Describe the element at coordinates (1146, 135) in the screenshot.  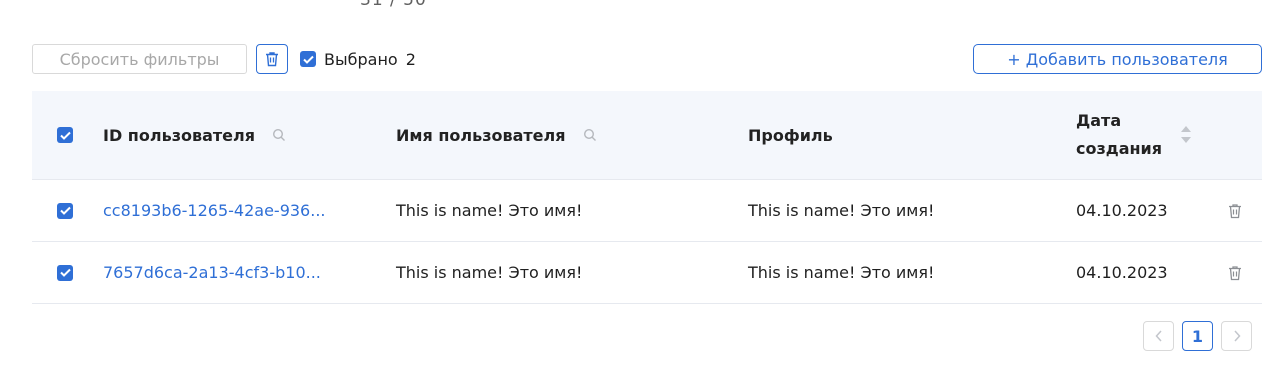
I see `column-header-date: Дата создания` at that location.